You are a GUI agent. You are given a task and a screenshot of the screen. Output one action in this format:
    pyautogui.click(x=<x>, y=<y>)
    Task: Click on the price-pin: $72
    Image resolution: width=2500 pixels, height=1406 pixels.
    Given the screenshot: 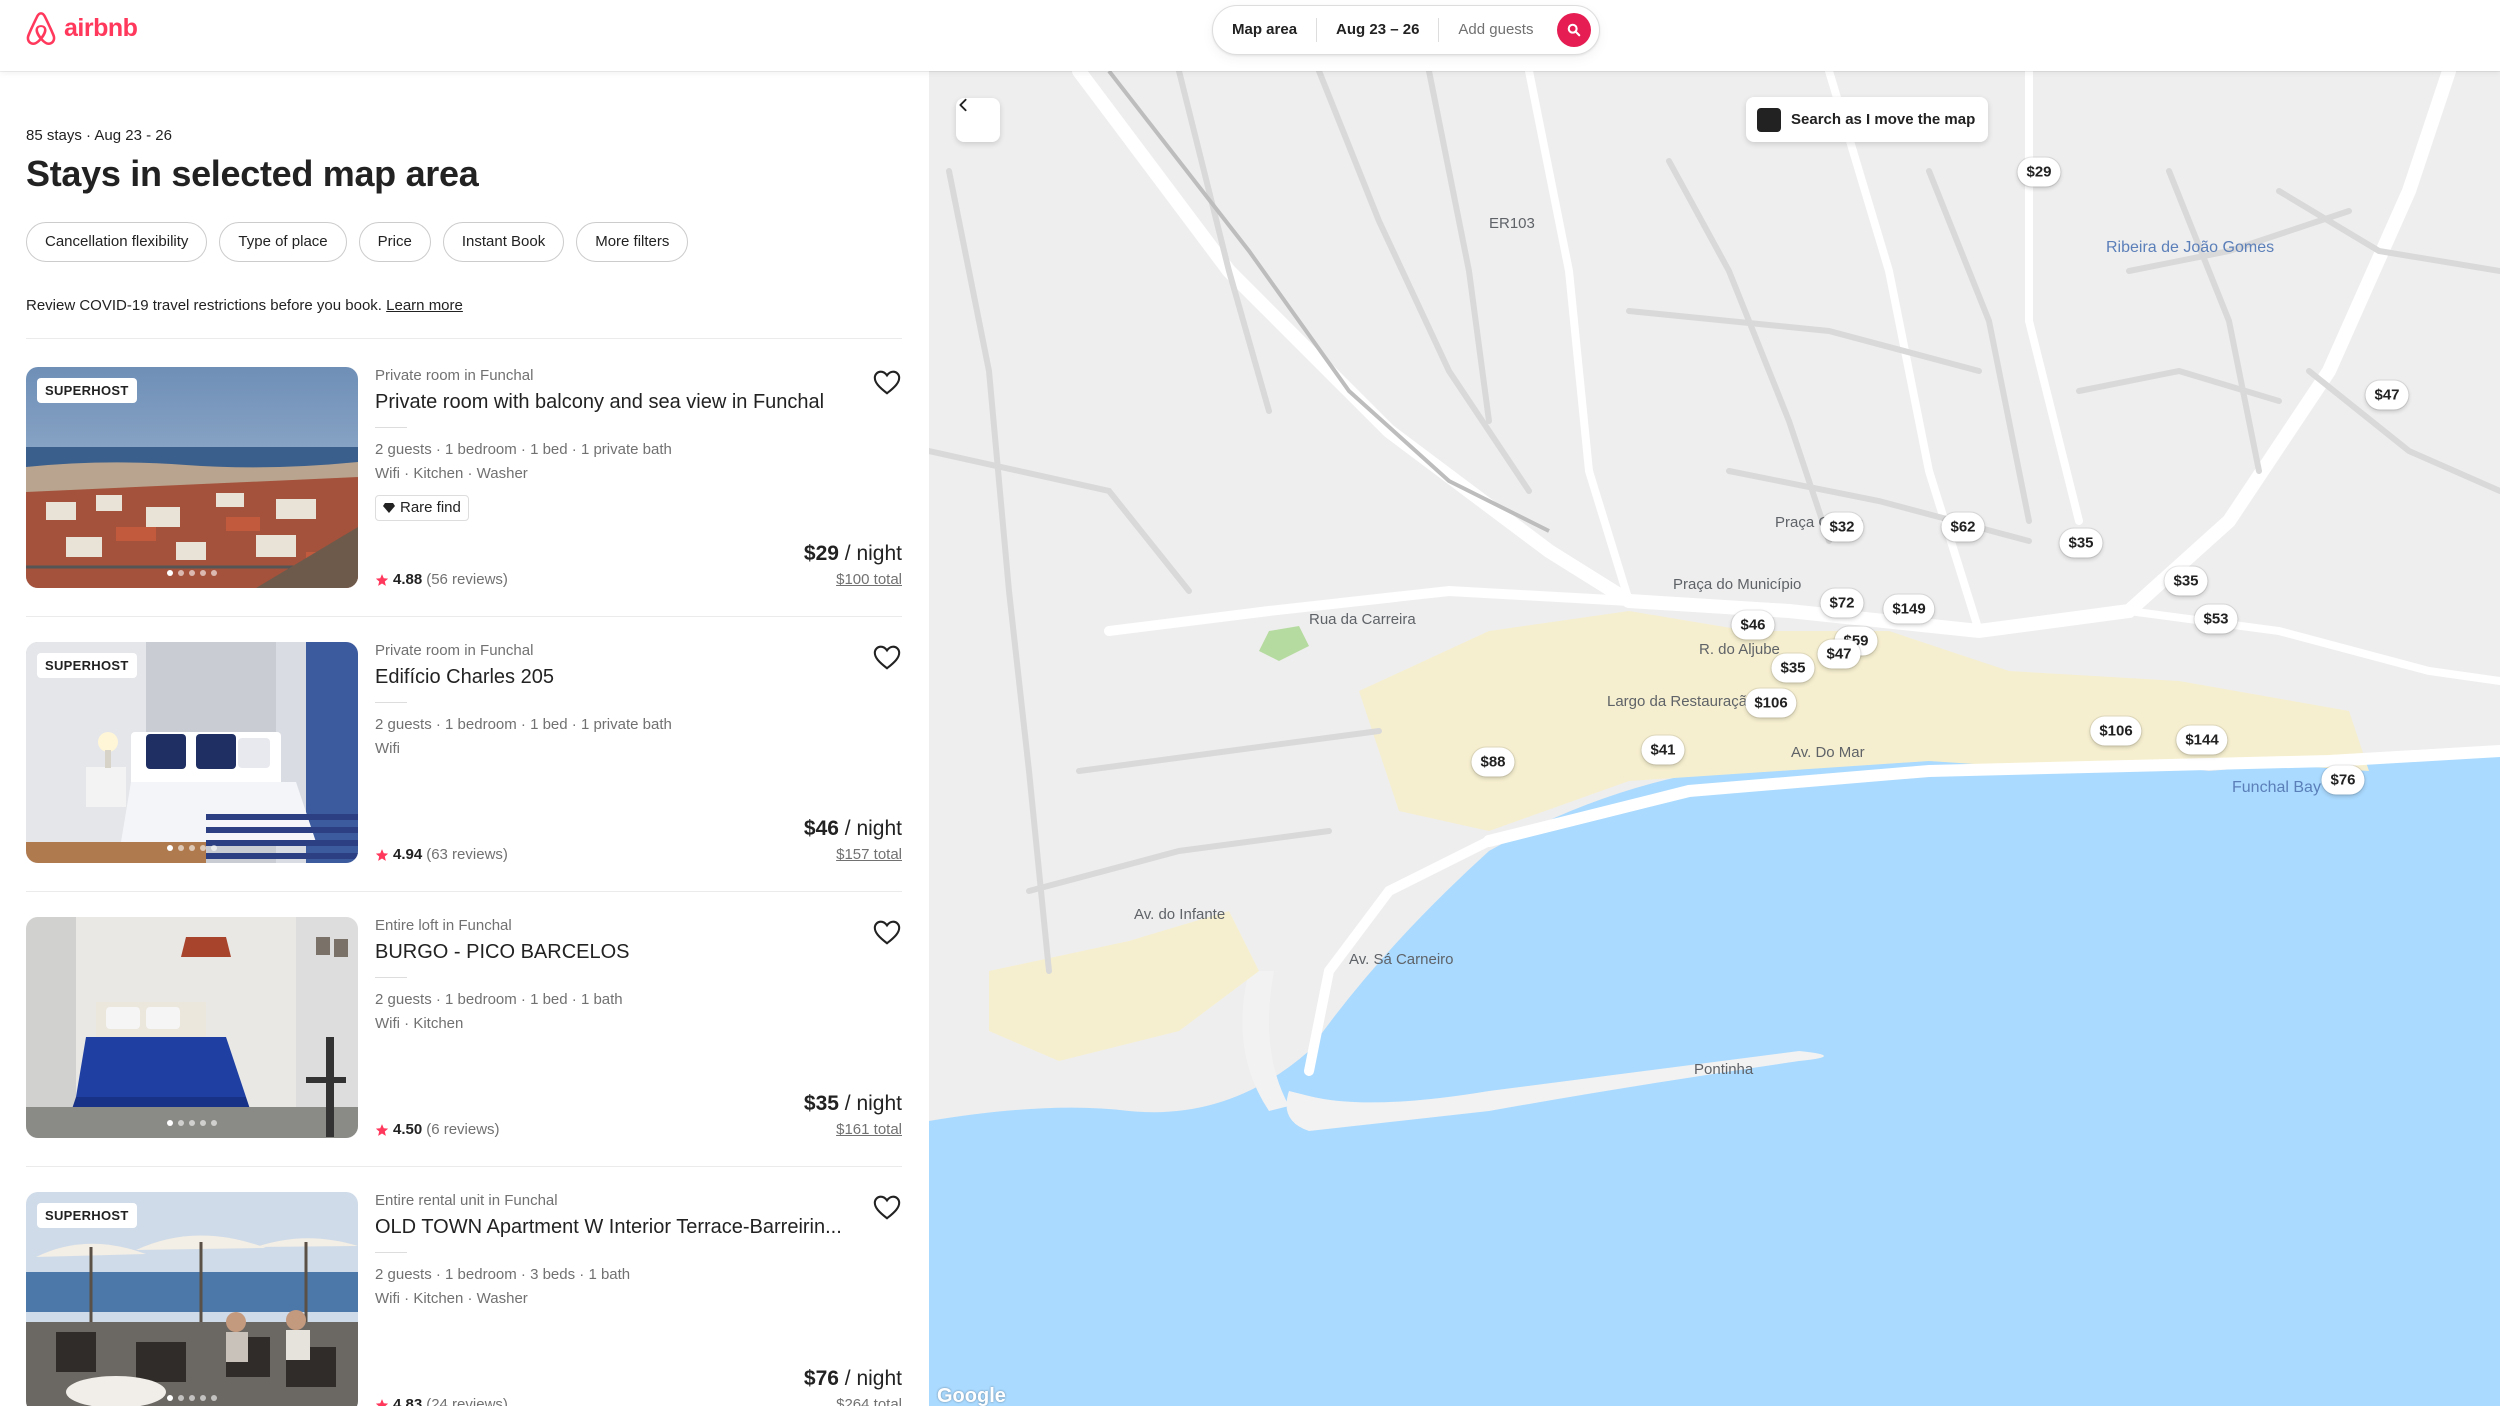 What is the action you would take?
    pyautogui.click(x=1842, y=603)
    